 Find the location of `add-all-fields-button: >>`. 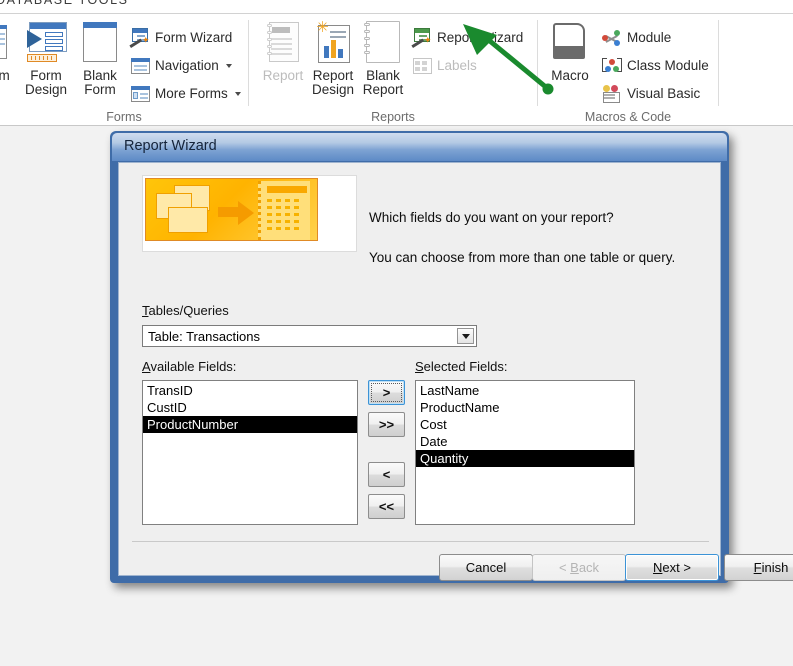

add-all-fields-button: >> is located at coordinates (386, 424).